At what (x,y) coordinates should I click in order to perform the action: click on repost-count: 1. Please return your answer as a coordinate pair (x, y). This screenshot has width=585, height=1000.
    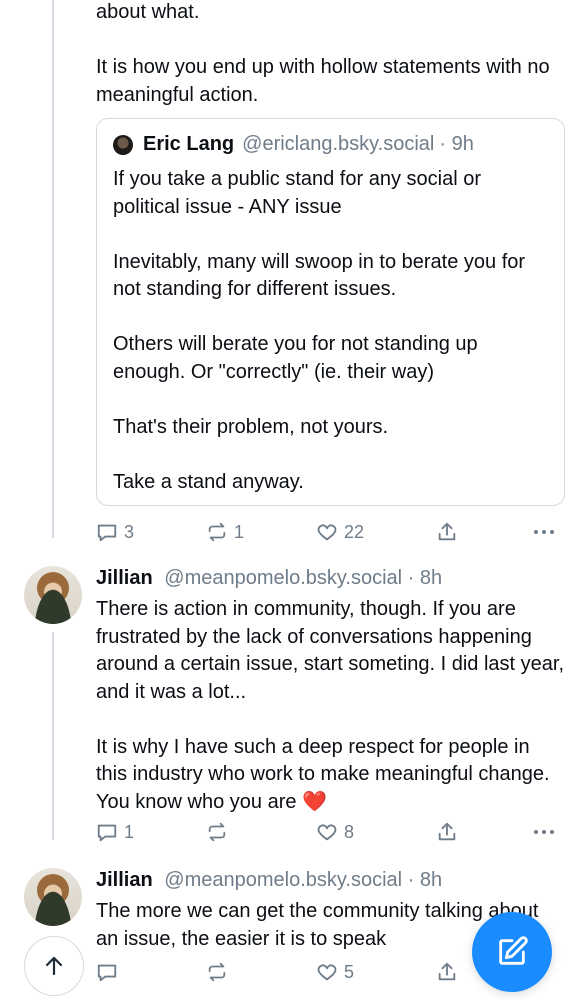
    Looking at the image, I should click on (239, 531).